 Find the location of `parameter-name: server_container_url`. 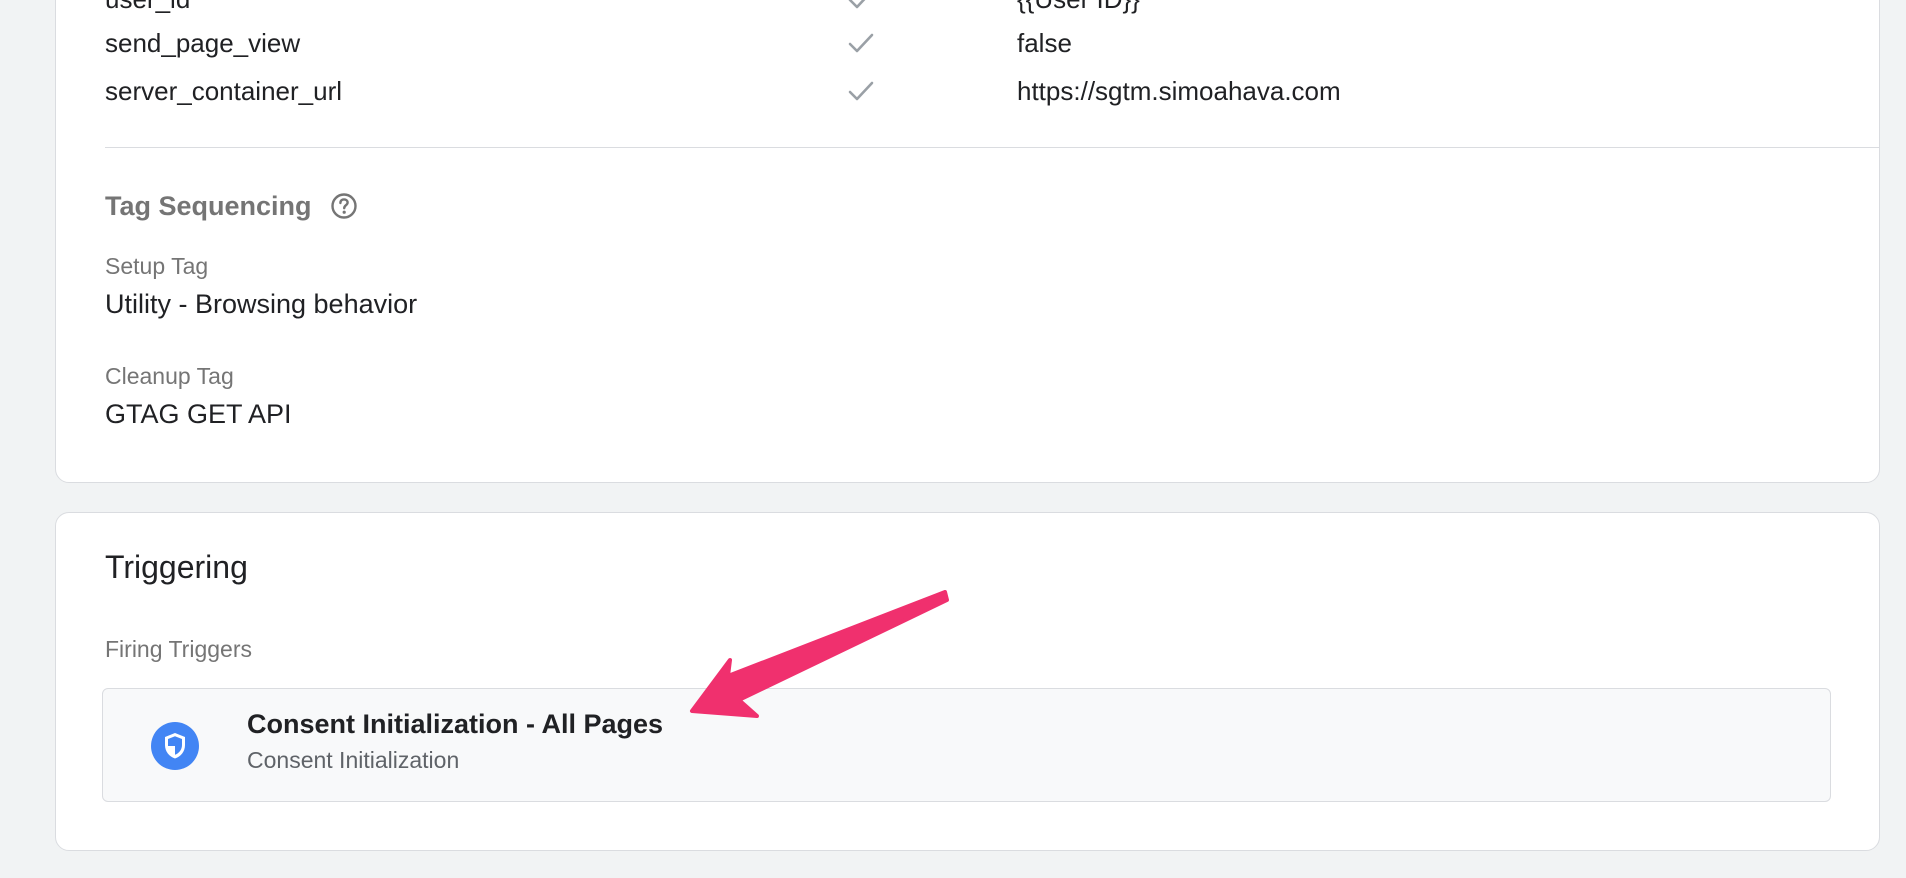

parameter-name: server_container_url is located at coordinates (224, 91).